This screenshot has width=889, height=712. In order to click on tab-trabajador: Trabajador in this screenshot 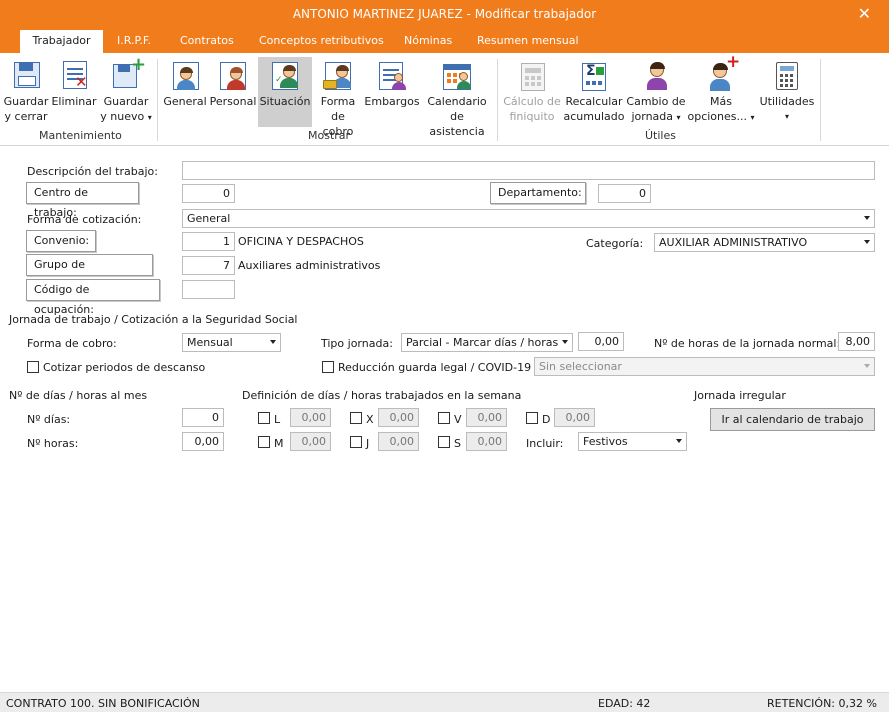, I will do `click(61, 41)`.